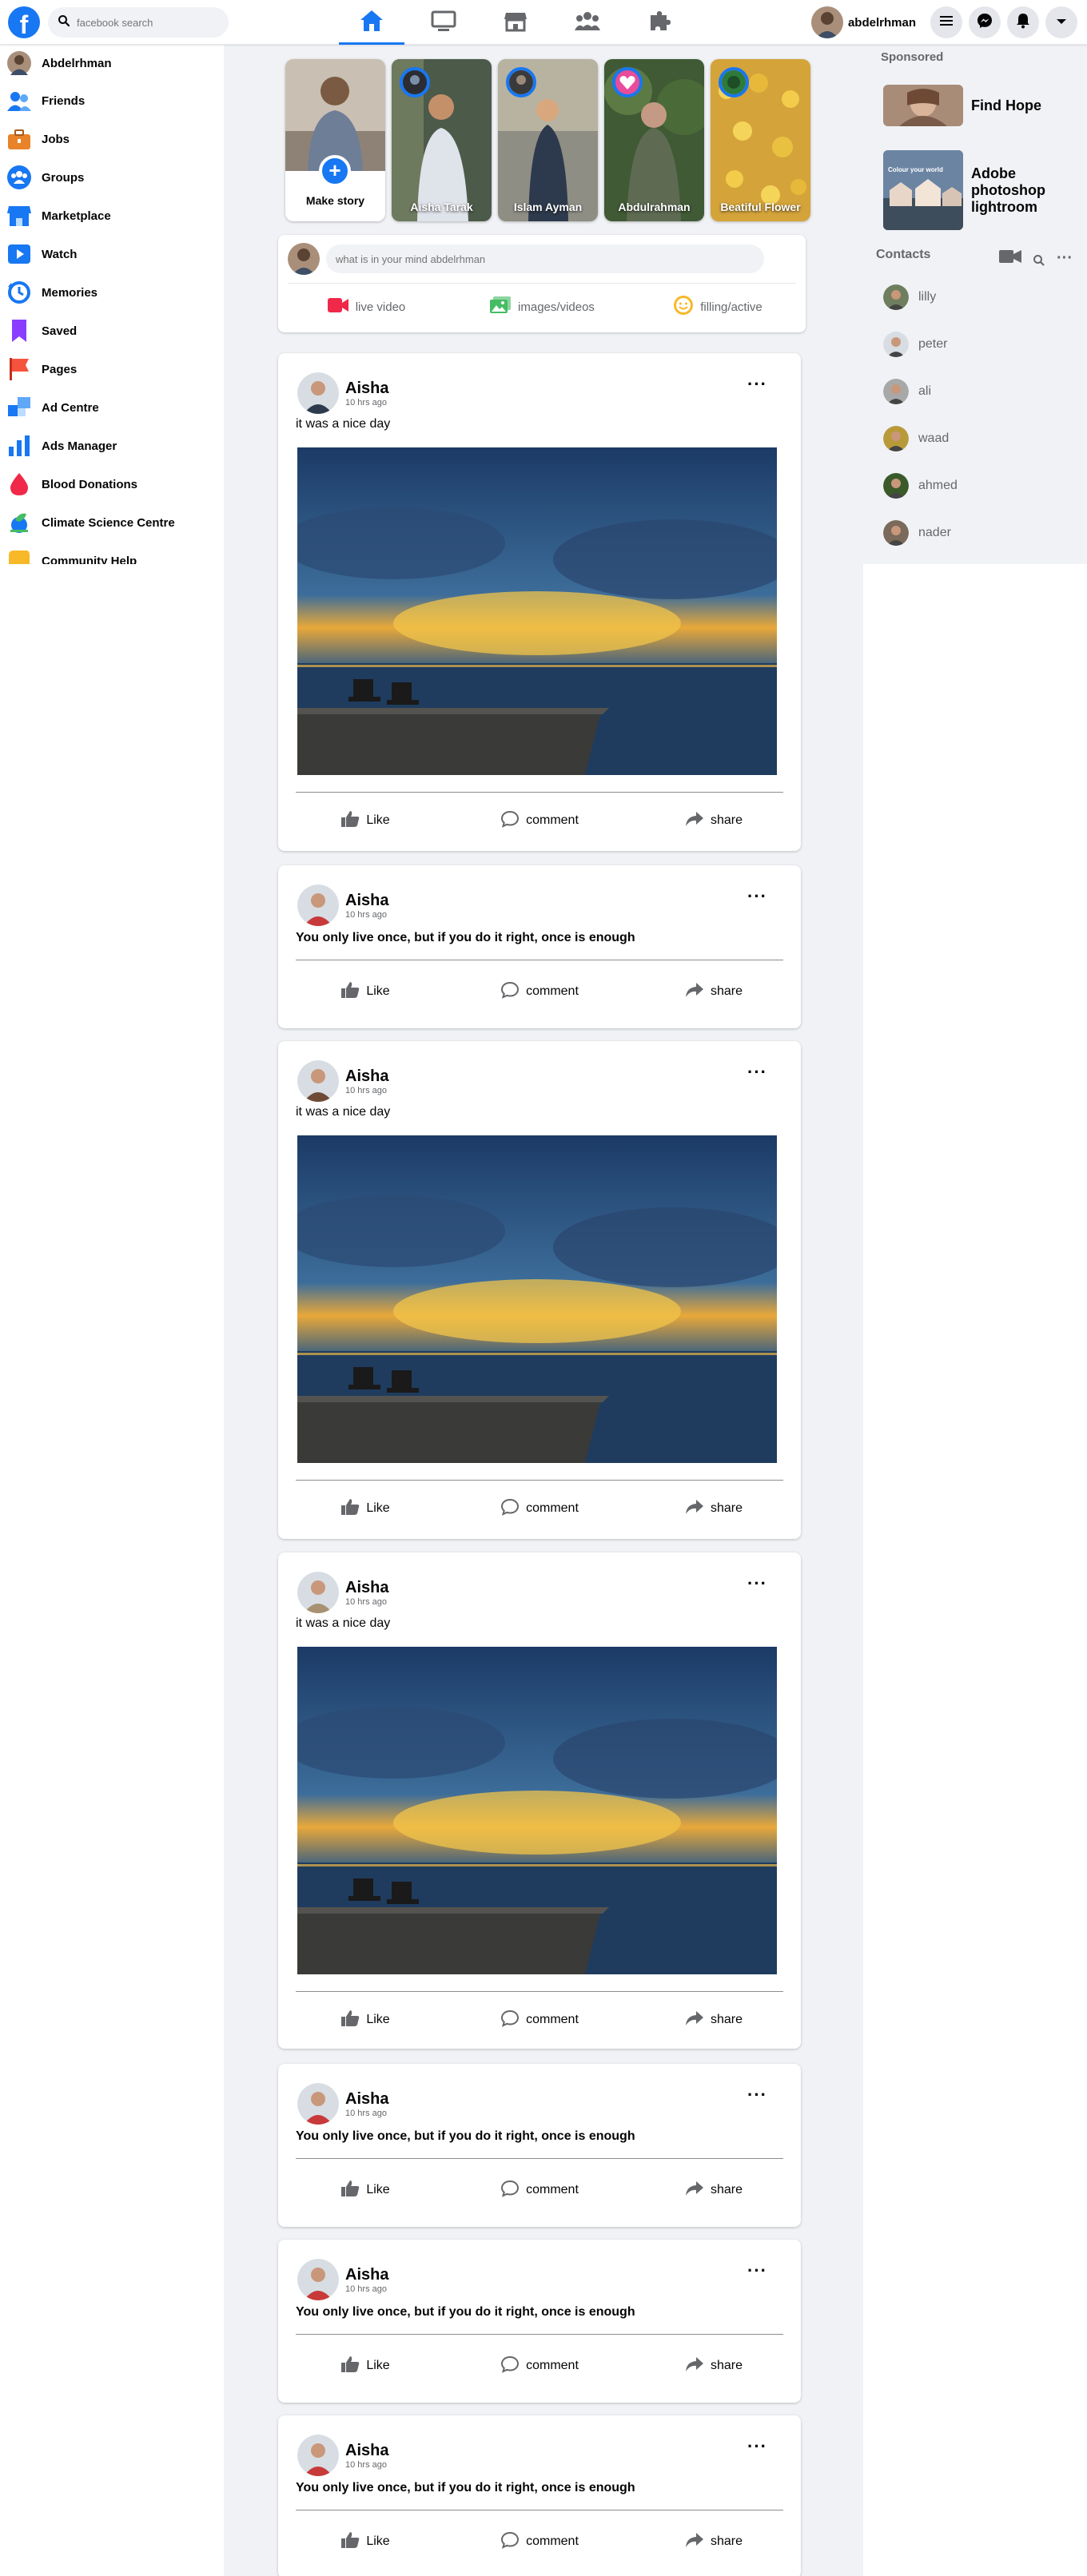 The height and width of the screenshot is (2576, 1087). Describe the element at coordinates (654, 140) in the screenshot. I see `story-card: Abdulrahman` at that location.